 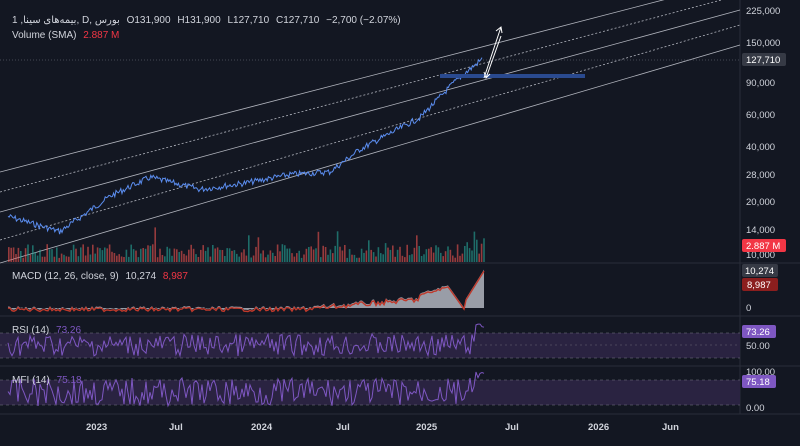 I want to click on change-value: −2,700 (−2.07%), so click(x=363, y=20).